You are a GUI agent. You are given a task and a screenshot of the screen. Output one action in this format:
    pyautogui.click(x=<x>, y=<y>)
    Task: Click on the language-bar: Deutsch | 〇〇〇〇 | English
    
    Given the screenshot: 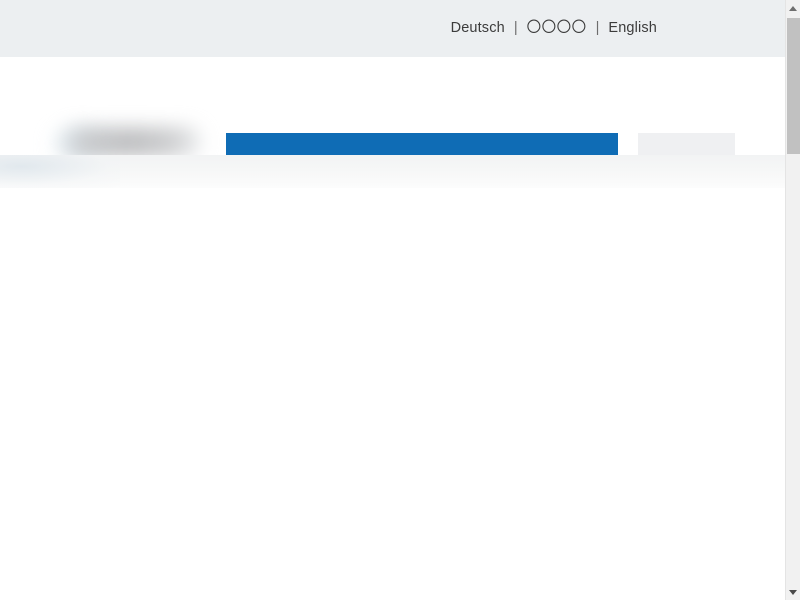 What is the action you would take?
    pyautogui.click(x=392, y=28)
    